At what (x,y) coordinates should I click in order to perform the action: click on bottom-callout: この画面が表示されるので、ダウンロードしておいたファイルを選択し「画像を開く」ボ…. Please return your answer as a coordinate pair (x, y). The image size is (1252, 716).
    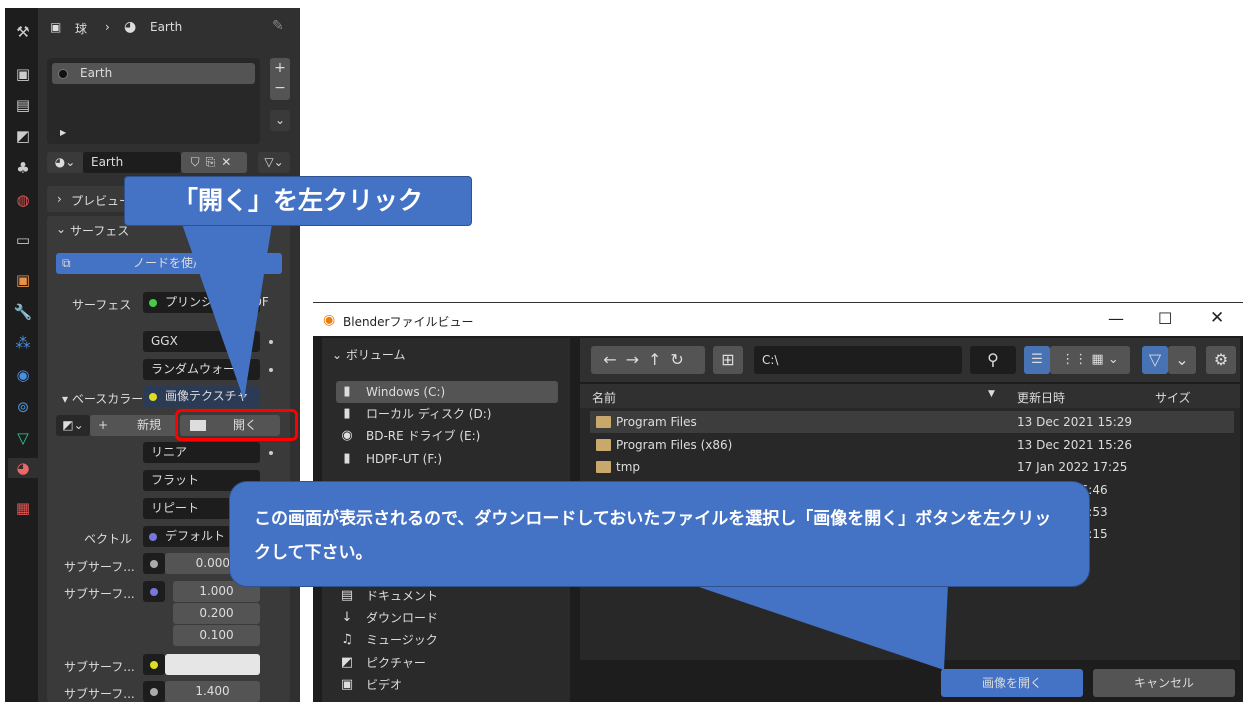
    Looking at the image, I should click on (659, 534).